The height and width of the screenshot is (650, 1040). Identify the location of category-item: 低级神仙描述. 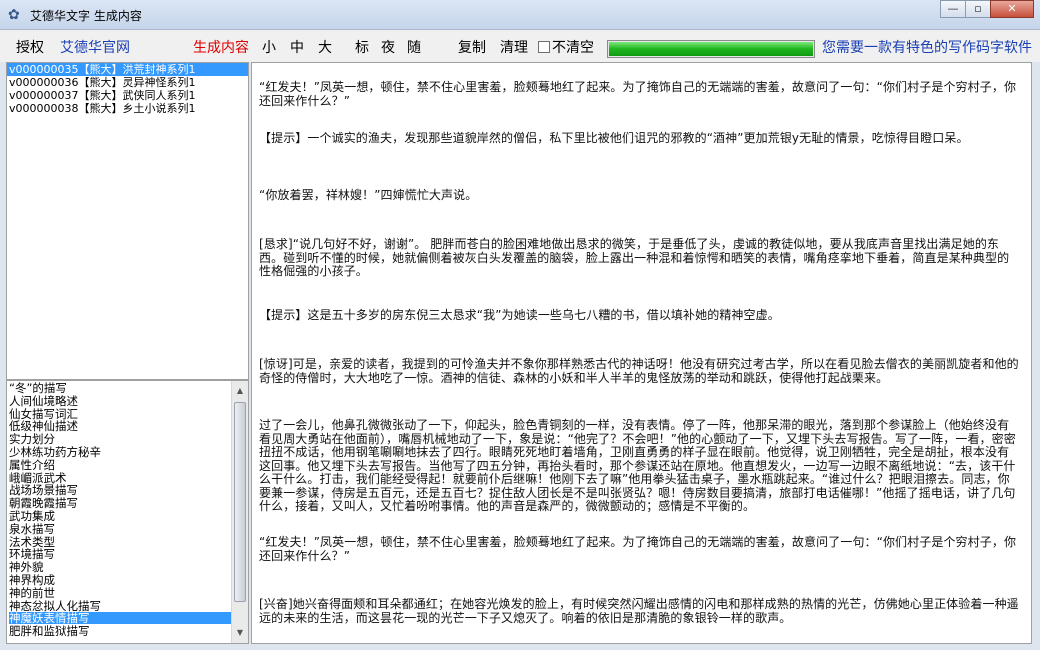
(123, 426).